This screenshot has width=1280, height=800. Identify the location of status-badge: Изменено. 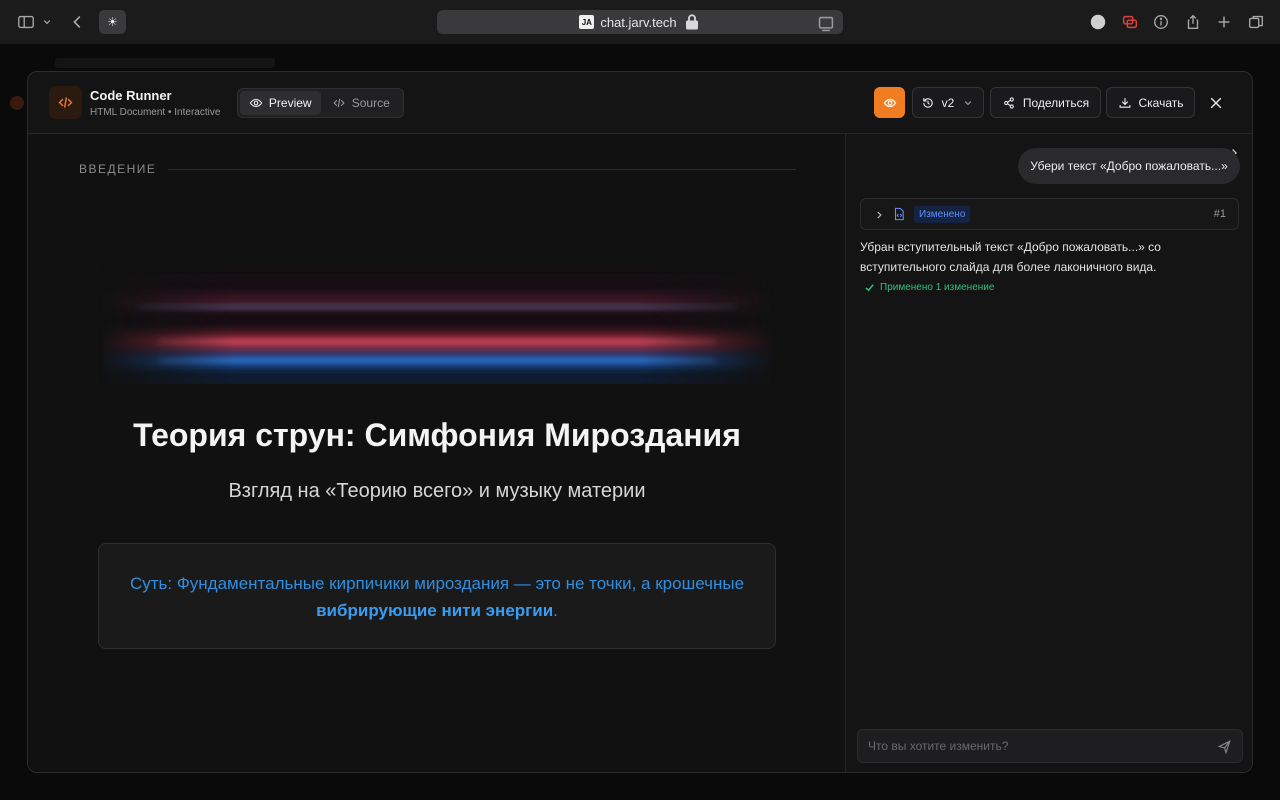
(942, 214).